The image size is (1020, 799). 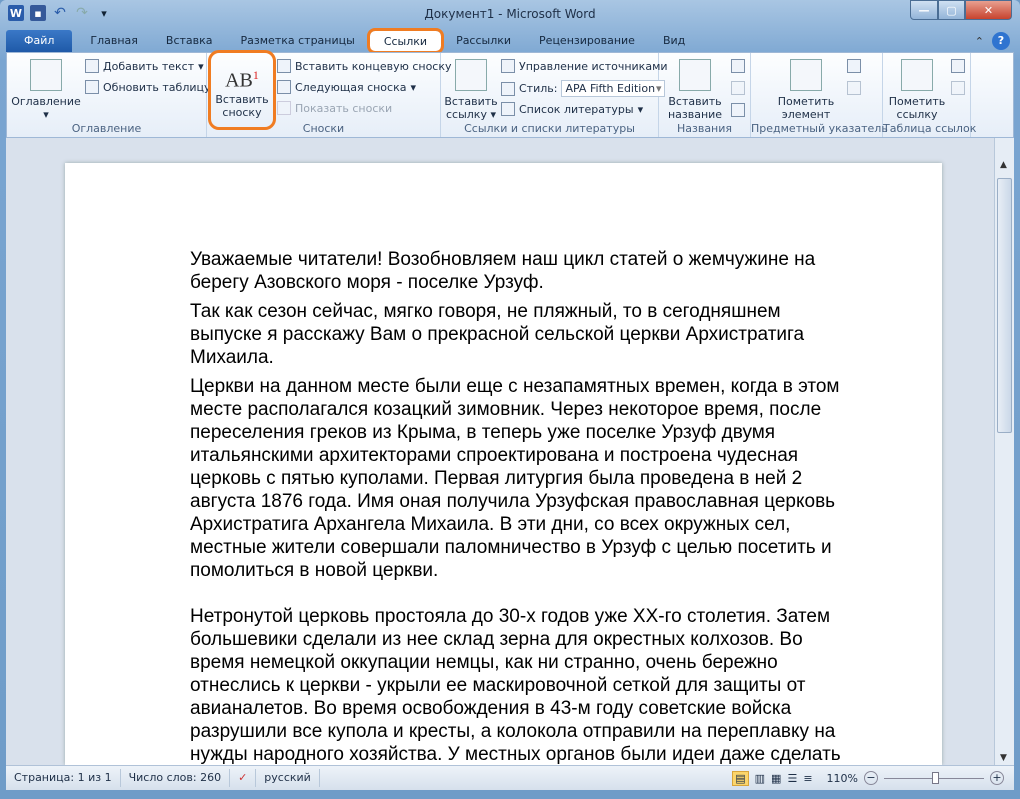 I want to click on tab-page-layout: Разметка страницы, so click(x=298, y=41).